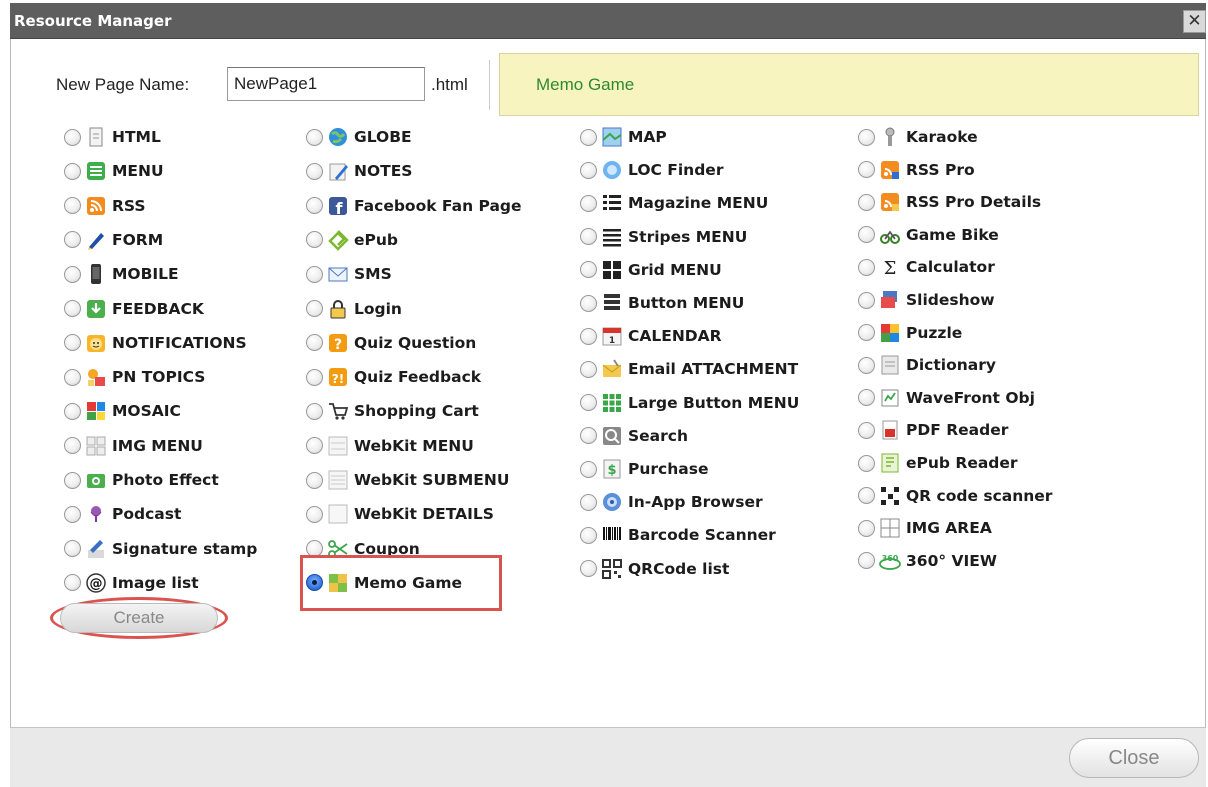 Image resolution: width=1208 pixels, height=787 pixels. Describe the element at coordinates (160, 549) in the screenshot. I see `resource-option-signature-stamp: Signature stamp` at that location.